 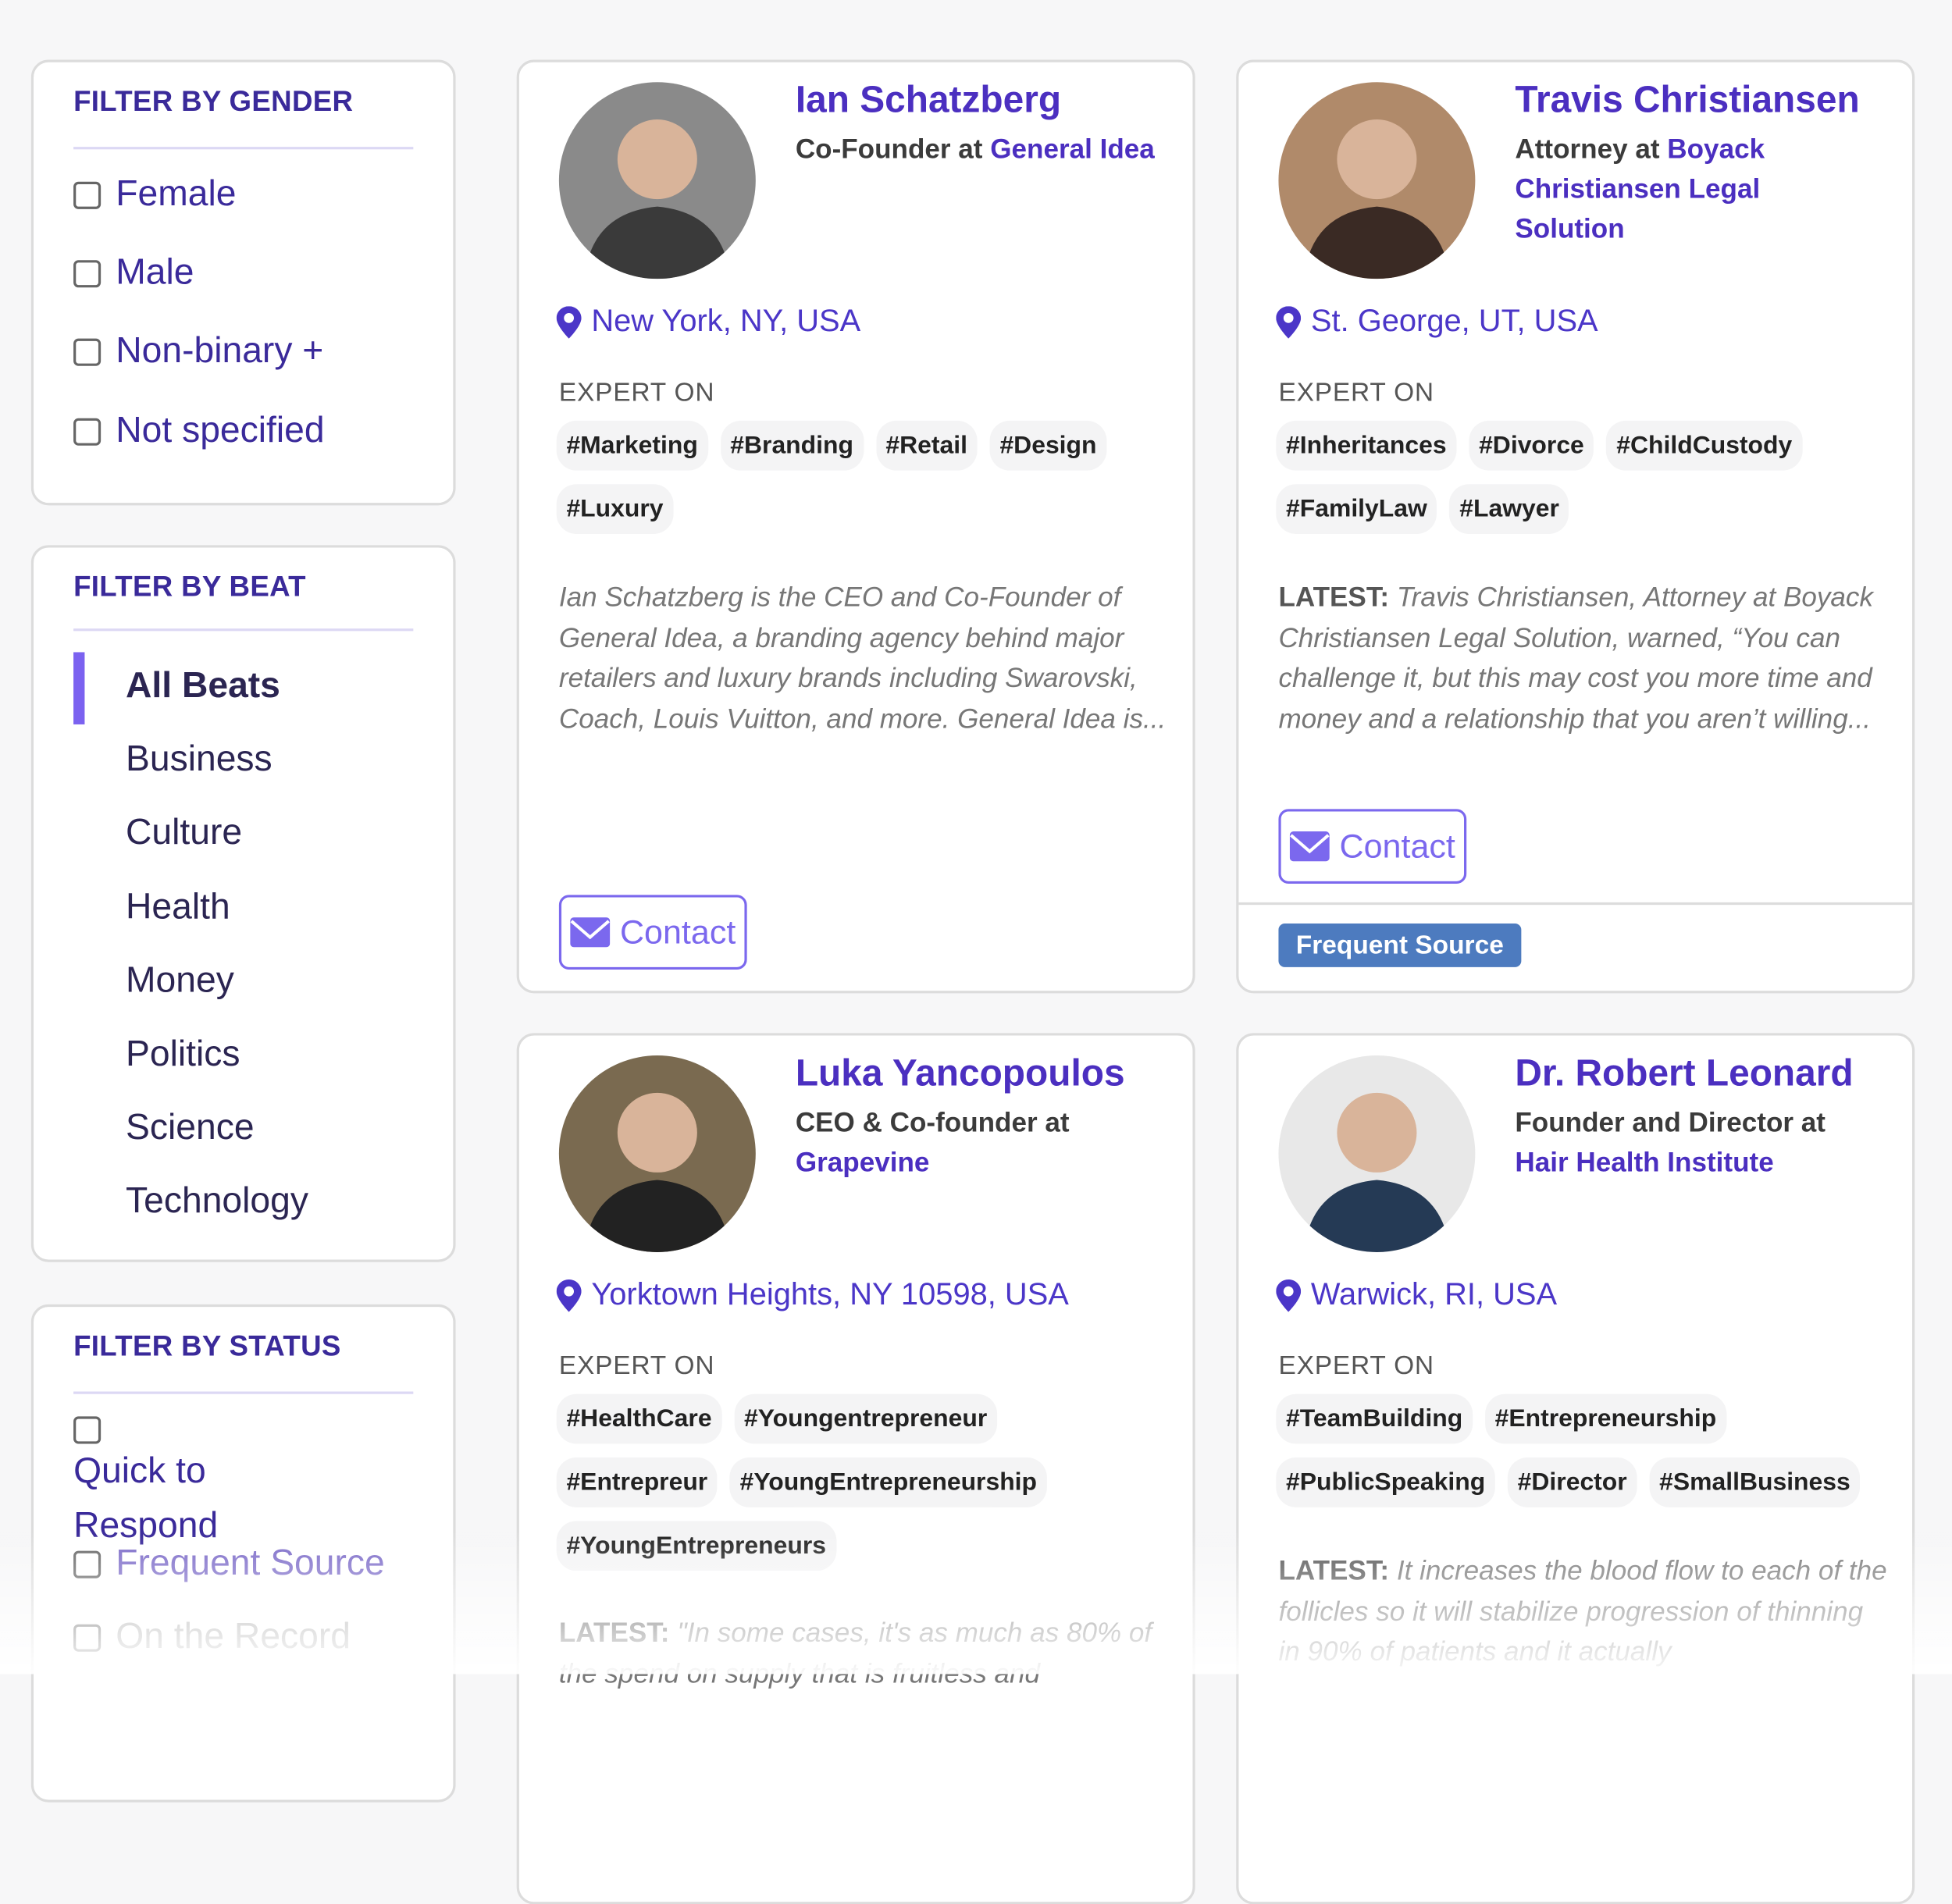 I want to click on beat-all: All Beats, so click(x=203, y=686).